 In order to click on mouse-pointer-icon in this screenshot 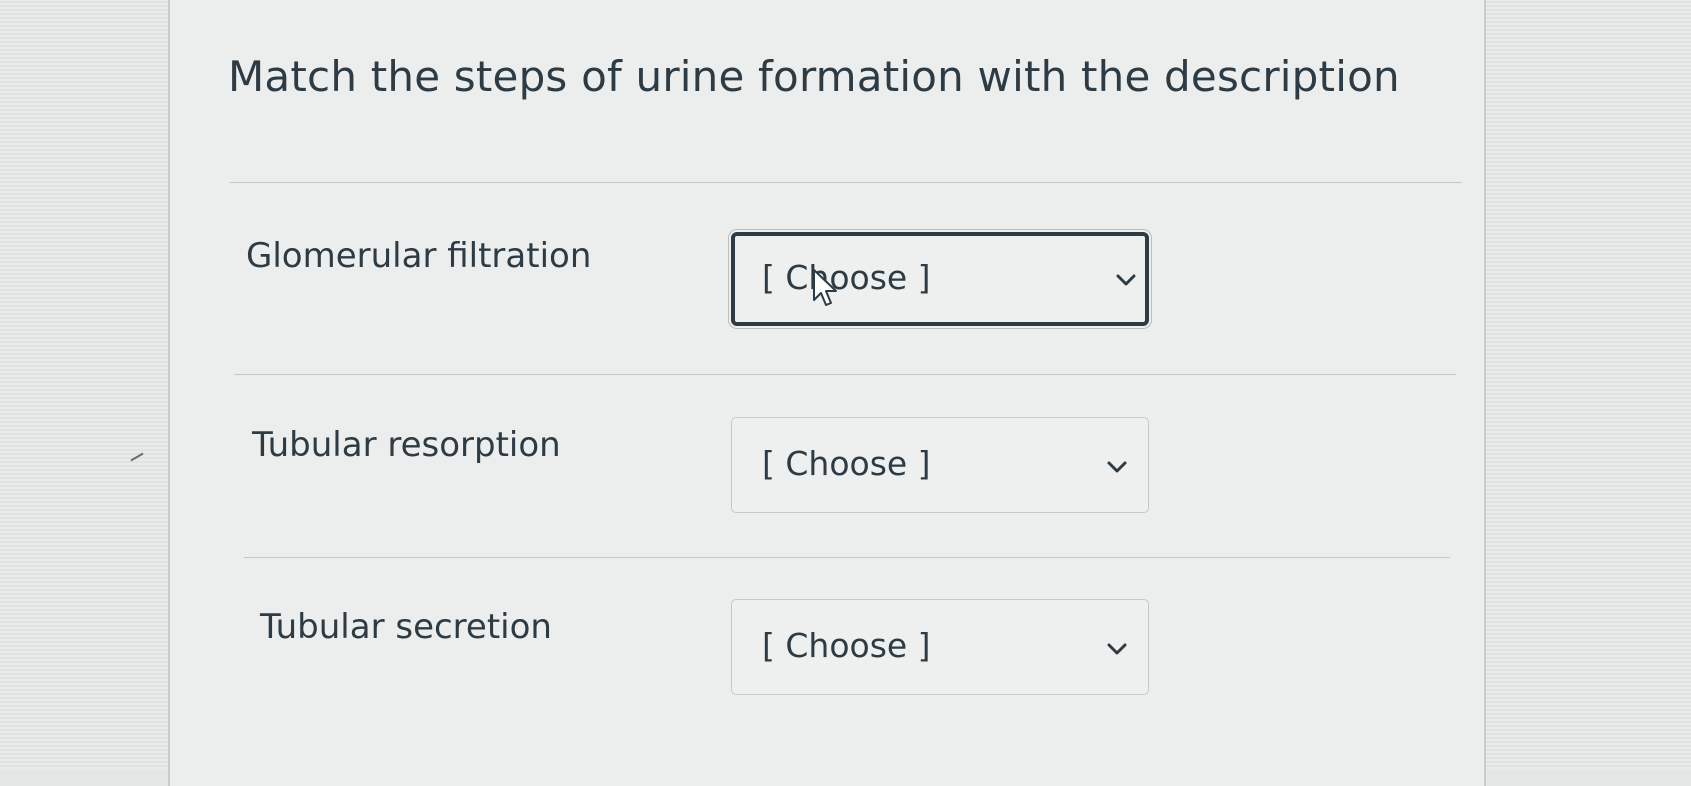, I will do `click(825, 287)`.